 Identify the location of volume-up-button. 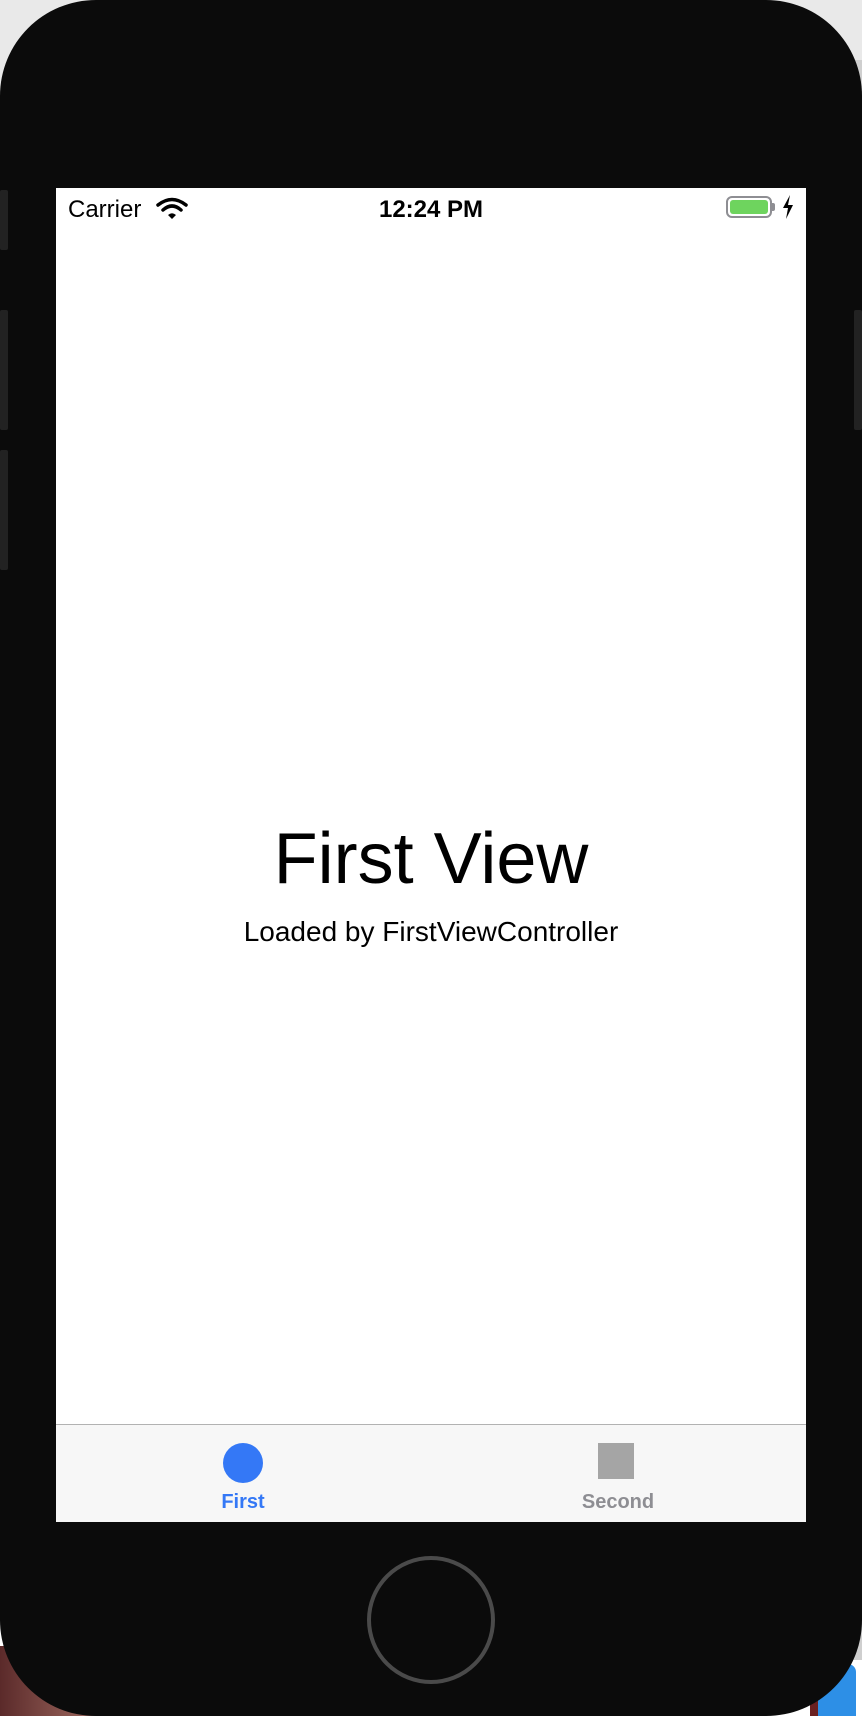
(4, 370).